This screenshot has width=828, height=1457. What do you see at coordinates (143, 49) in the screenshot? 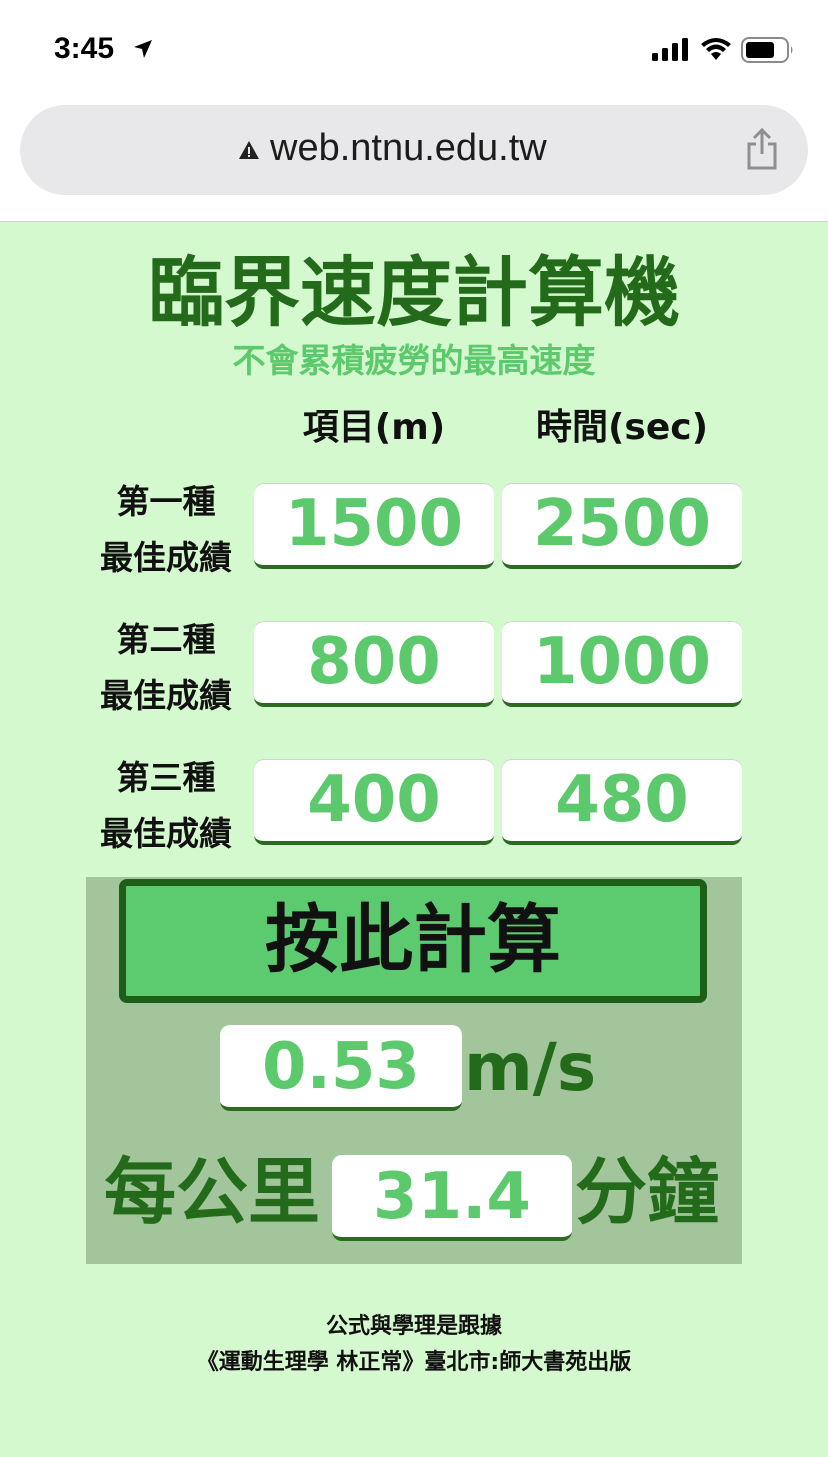
I see `location-arrow-icon` at bounding box center [143, 49].